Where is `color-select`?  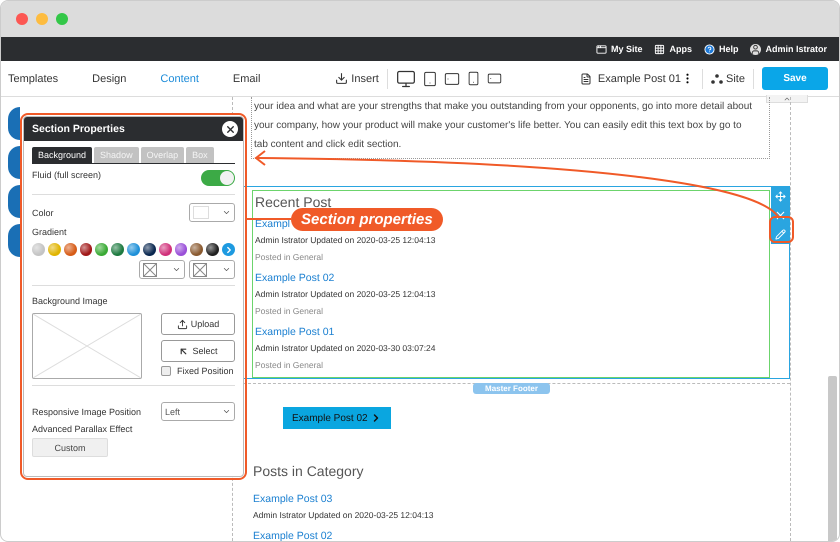 color-select is located at coordinates (212, 212).